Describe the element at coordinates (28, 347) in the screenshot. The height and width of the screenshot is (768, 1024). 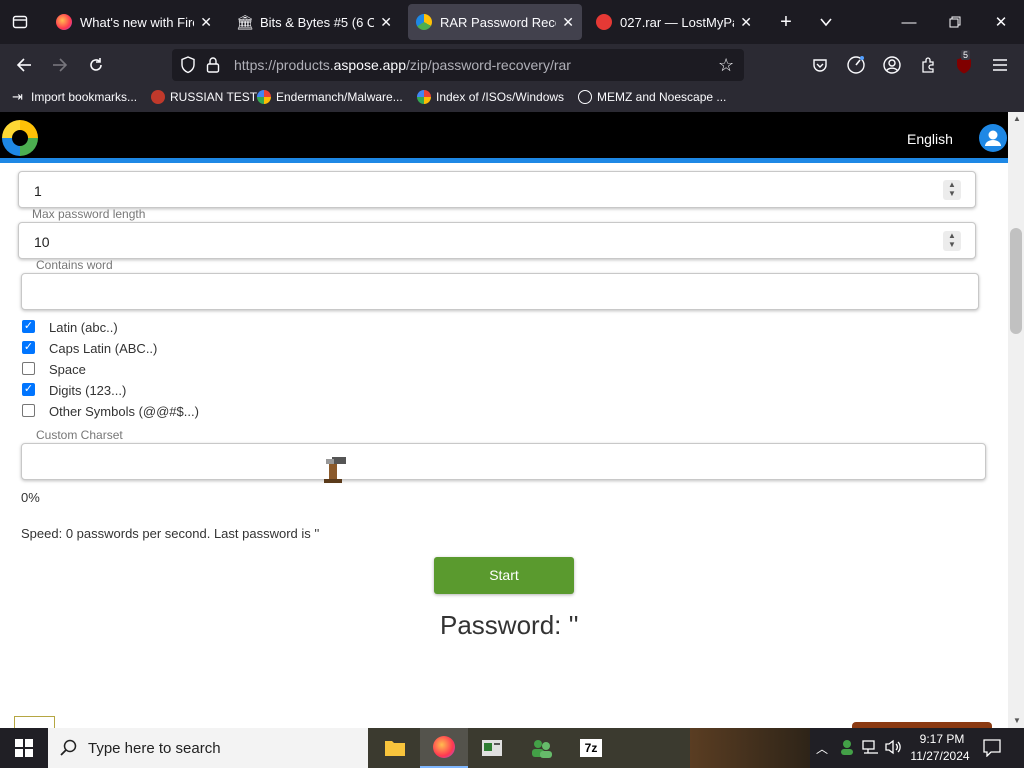
I see `caps-latin-checkbox: ✓` at that location.